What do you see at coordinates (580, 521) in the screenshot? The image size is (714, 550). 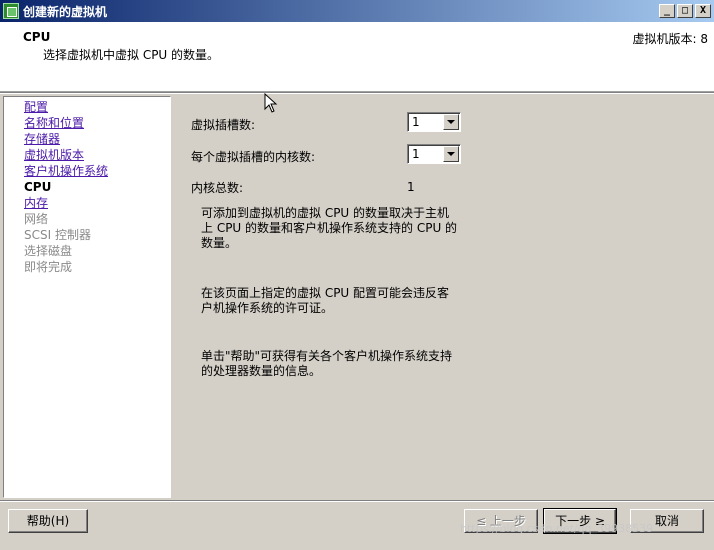 I see `next-button: 下一步 ≥` at bounding box center [580, 521].